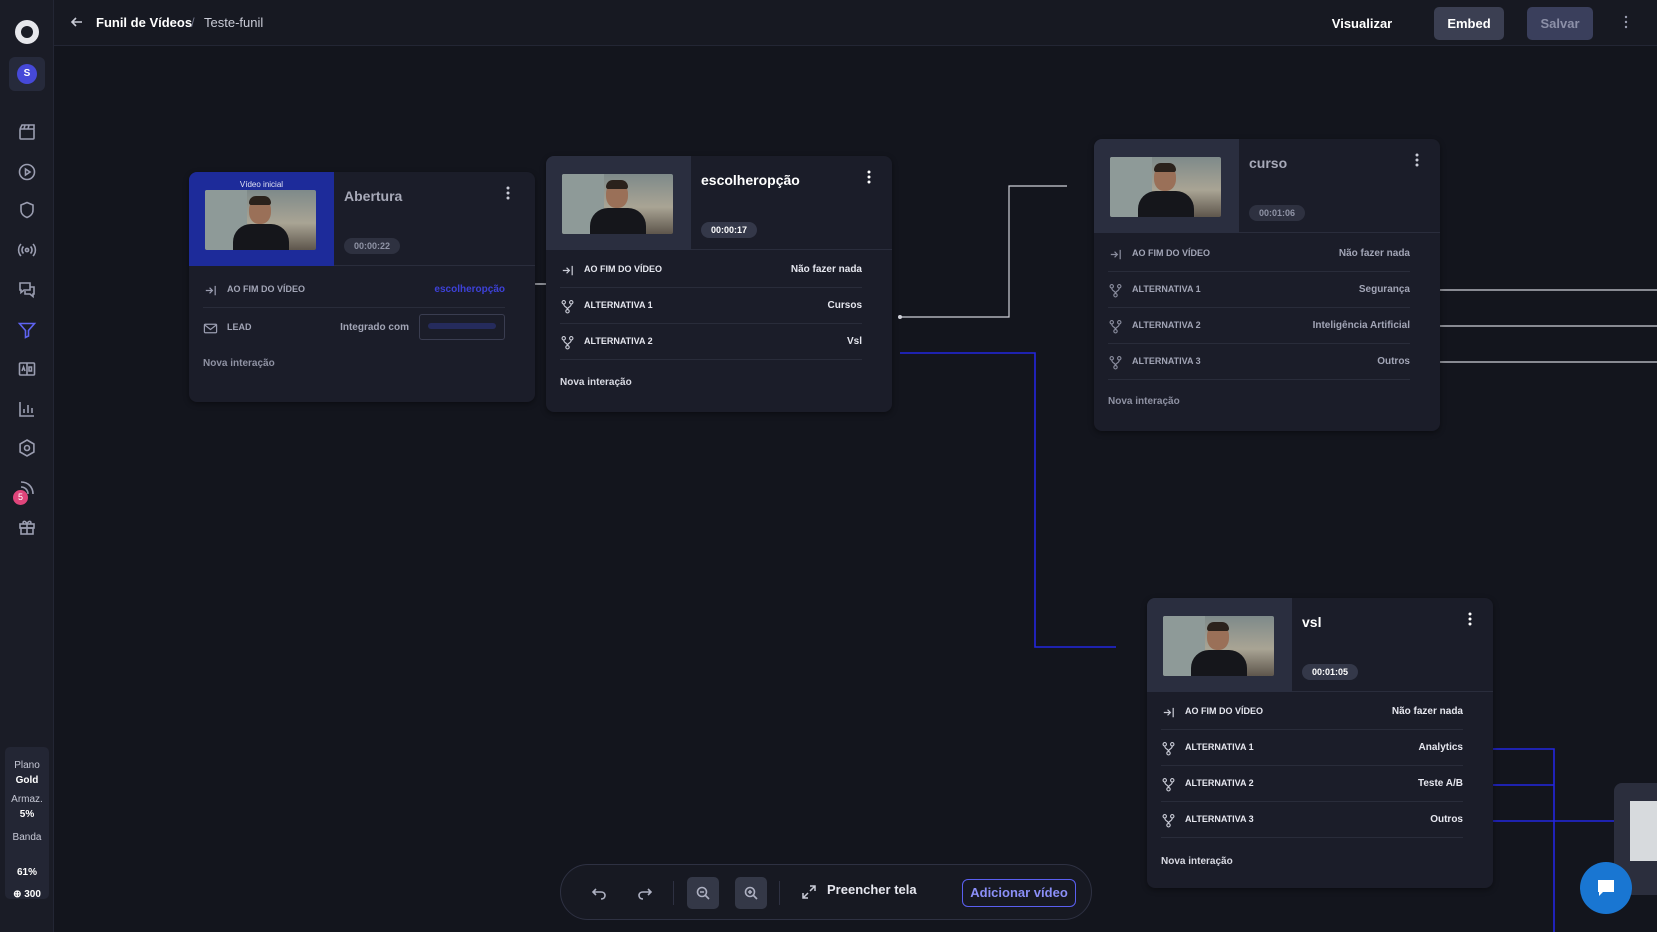 The height and width of the screenshot is (932, 1657). I want to click on interaction-target: Analytics, so click(1441, 747).